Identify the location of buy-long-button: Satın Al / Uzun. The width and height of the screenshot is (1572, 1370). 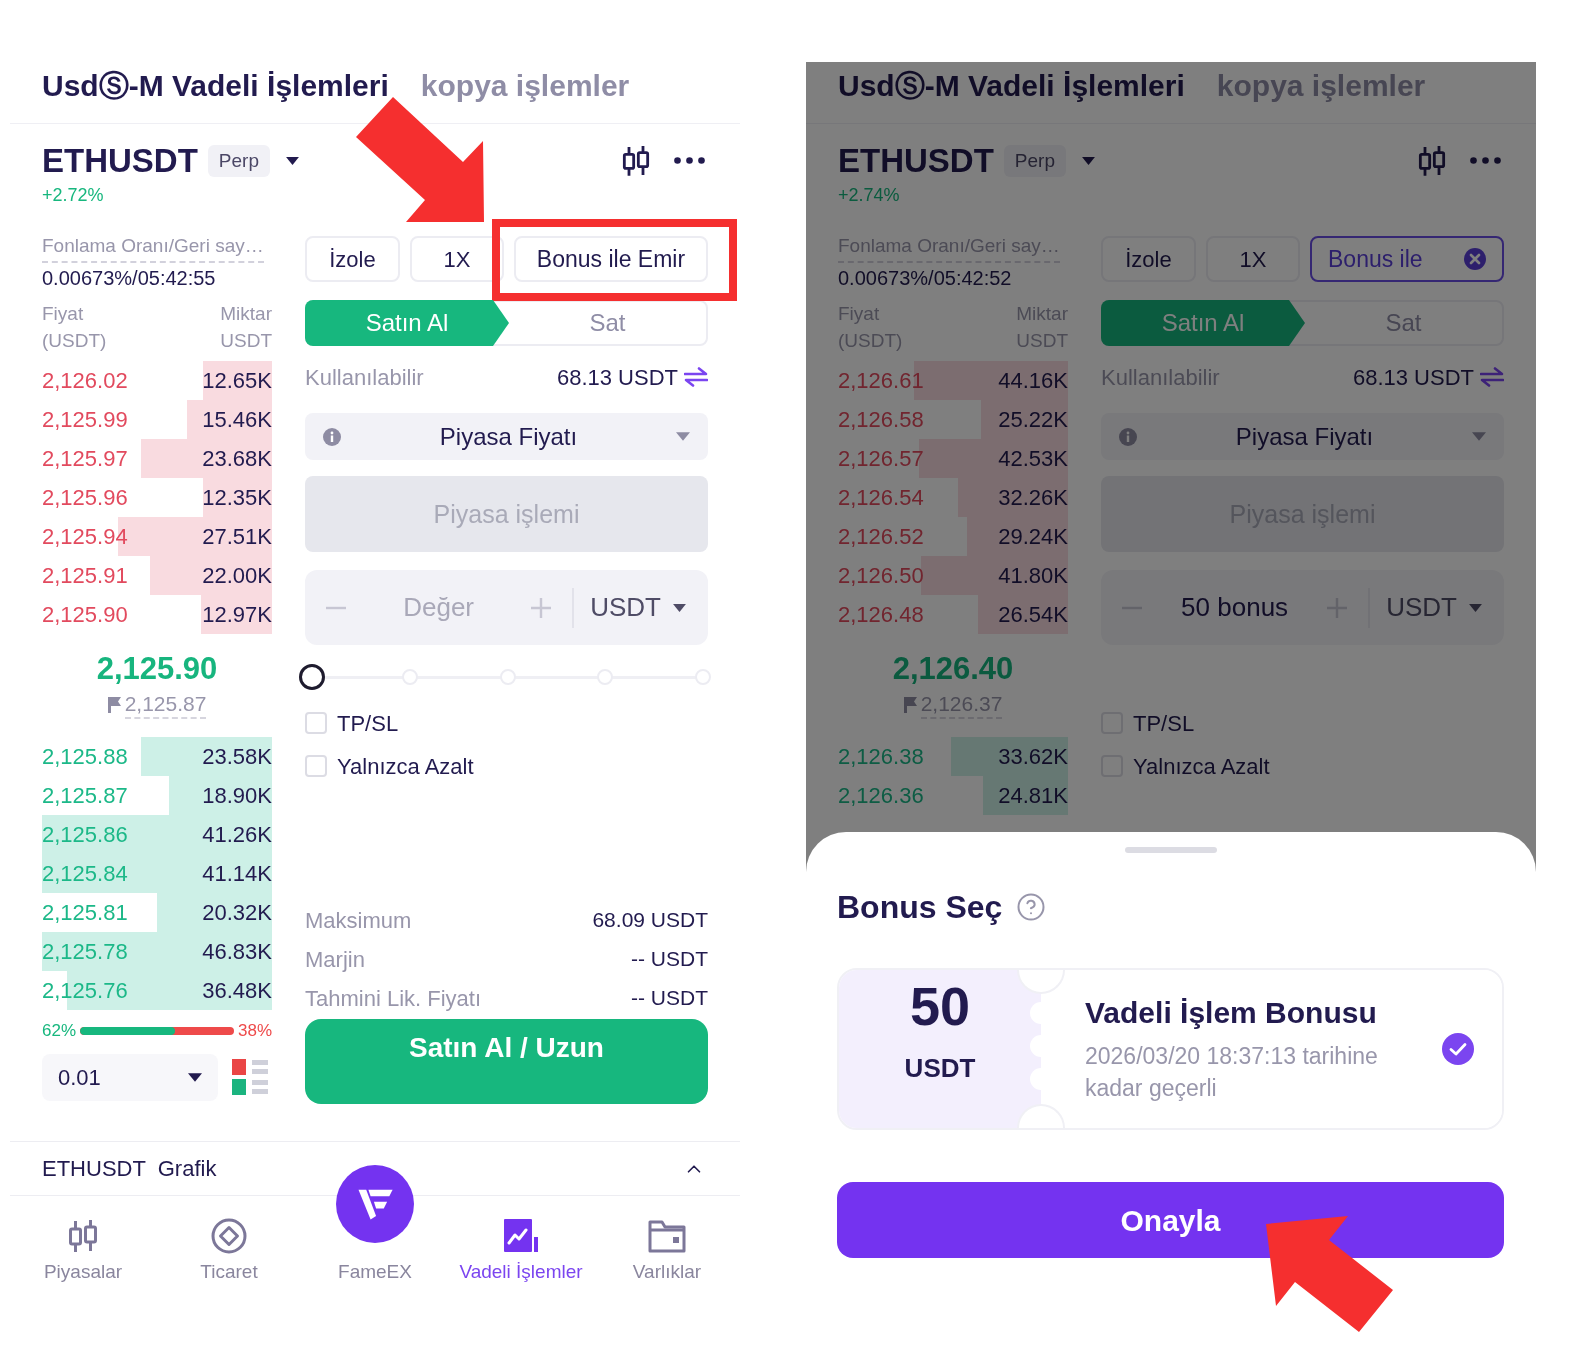
(506, 1061).